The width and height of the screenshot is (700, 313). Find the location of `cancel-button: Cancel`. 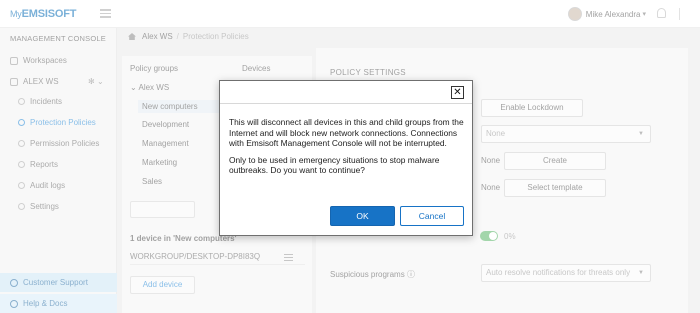

cancel-button: Cancel is located at coordinates (432, 216).